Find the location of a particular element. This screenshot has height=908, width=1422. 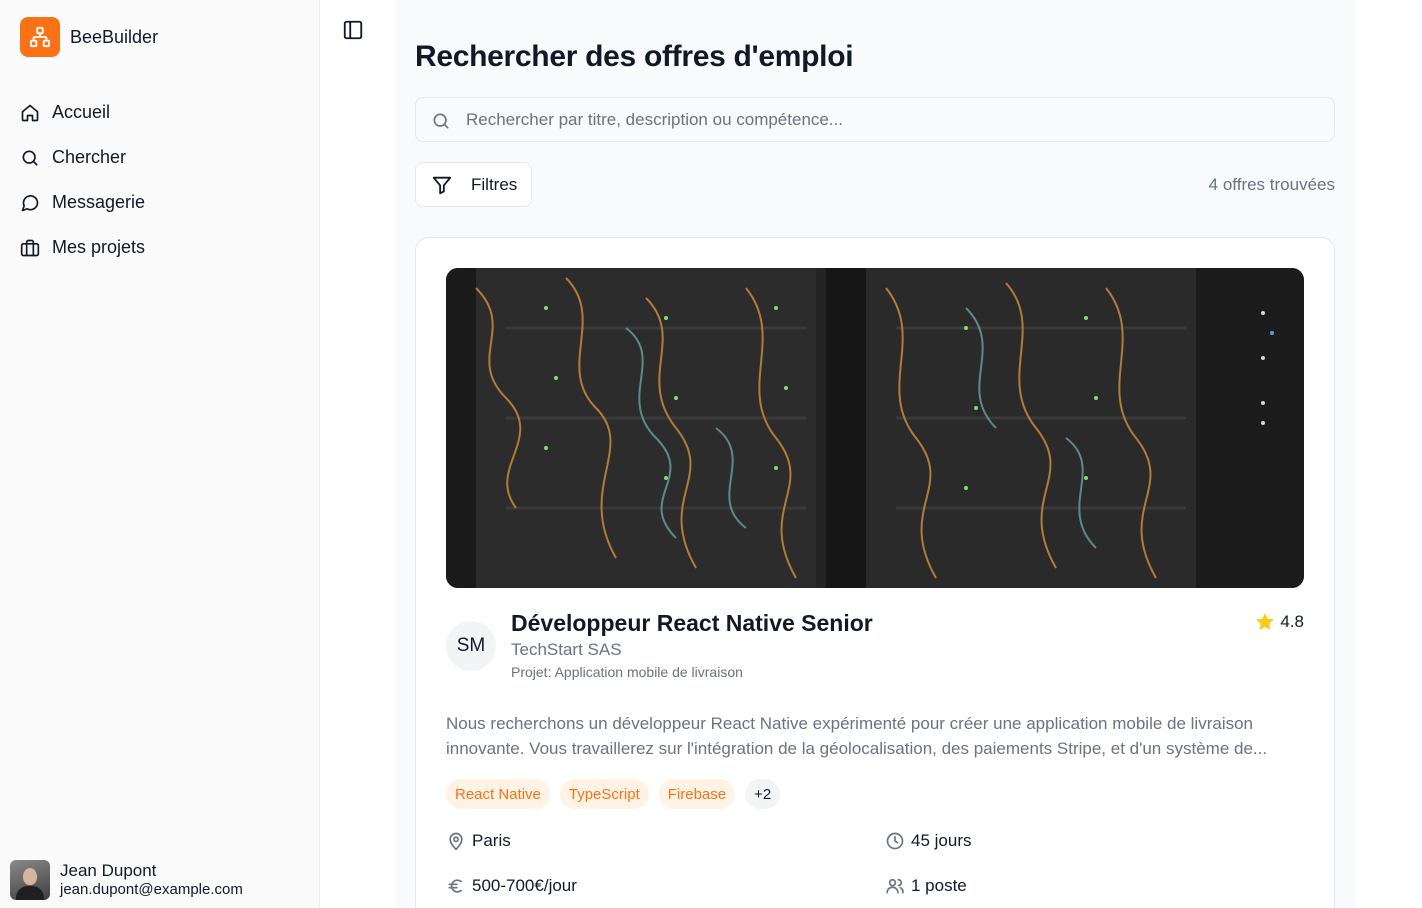

job-positions: 1 poste is located at coordinates (926, 886).